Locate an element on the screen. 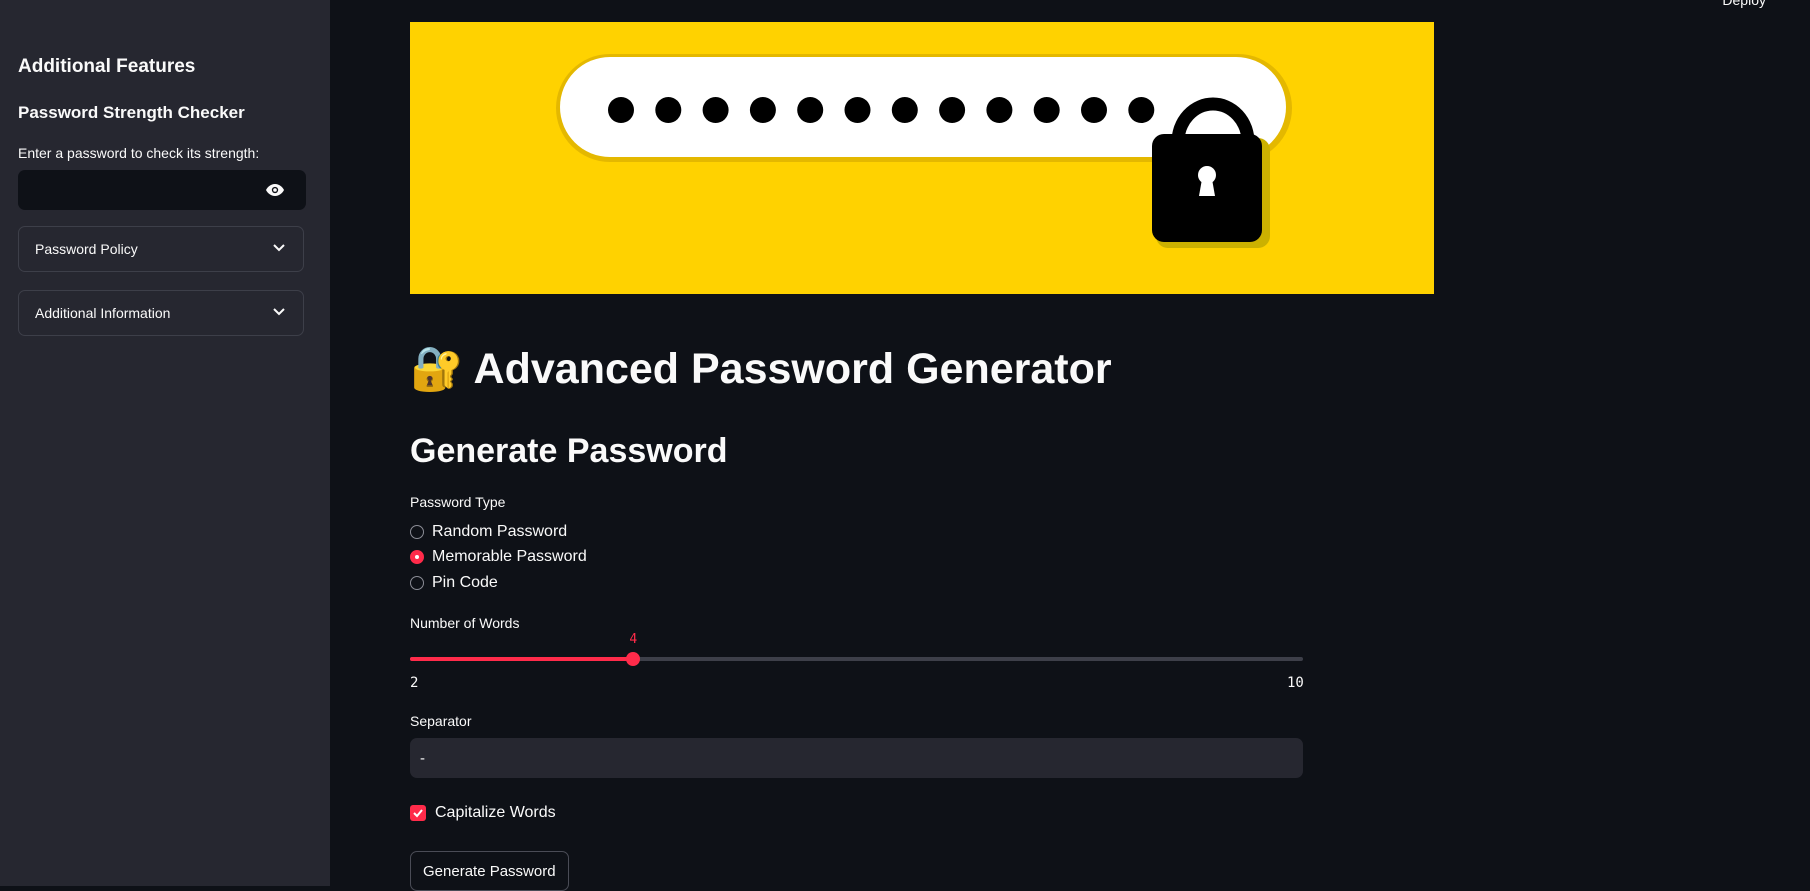 The height and width of the screenshot is (891, 1810). radio-random-password: Random Password is located at coordinates (488, 532).